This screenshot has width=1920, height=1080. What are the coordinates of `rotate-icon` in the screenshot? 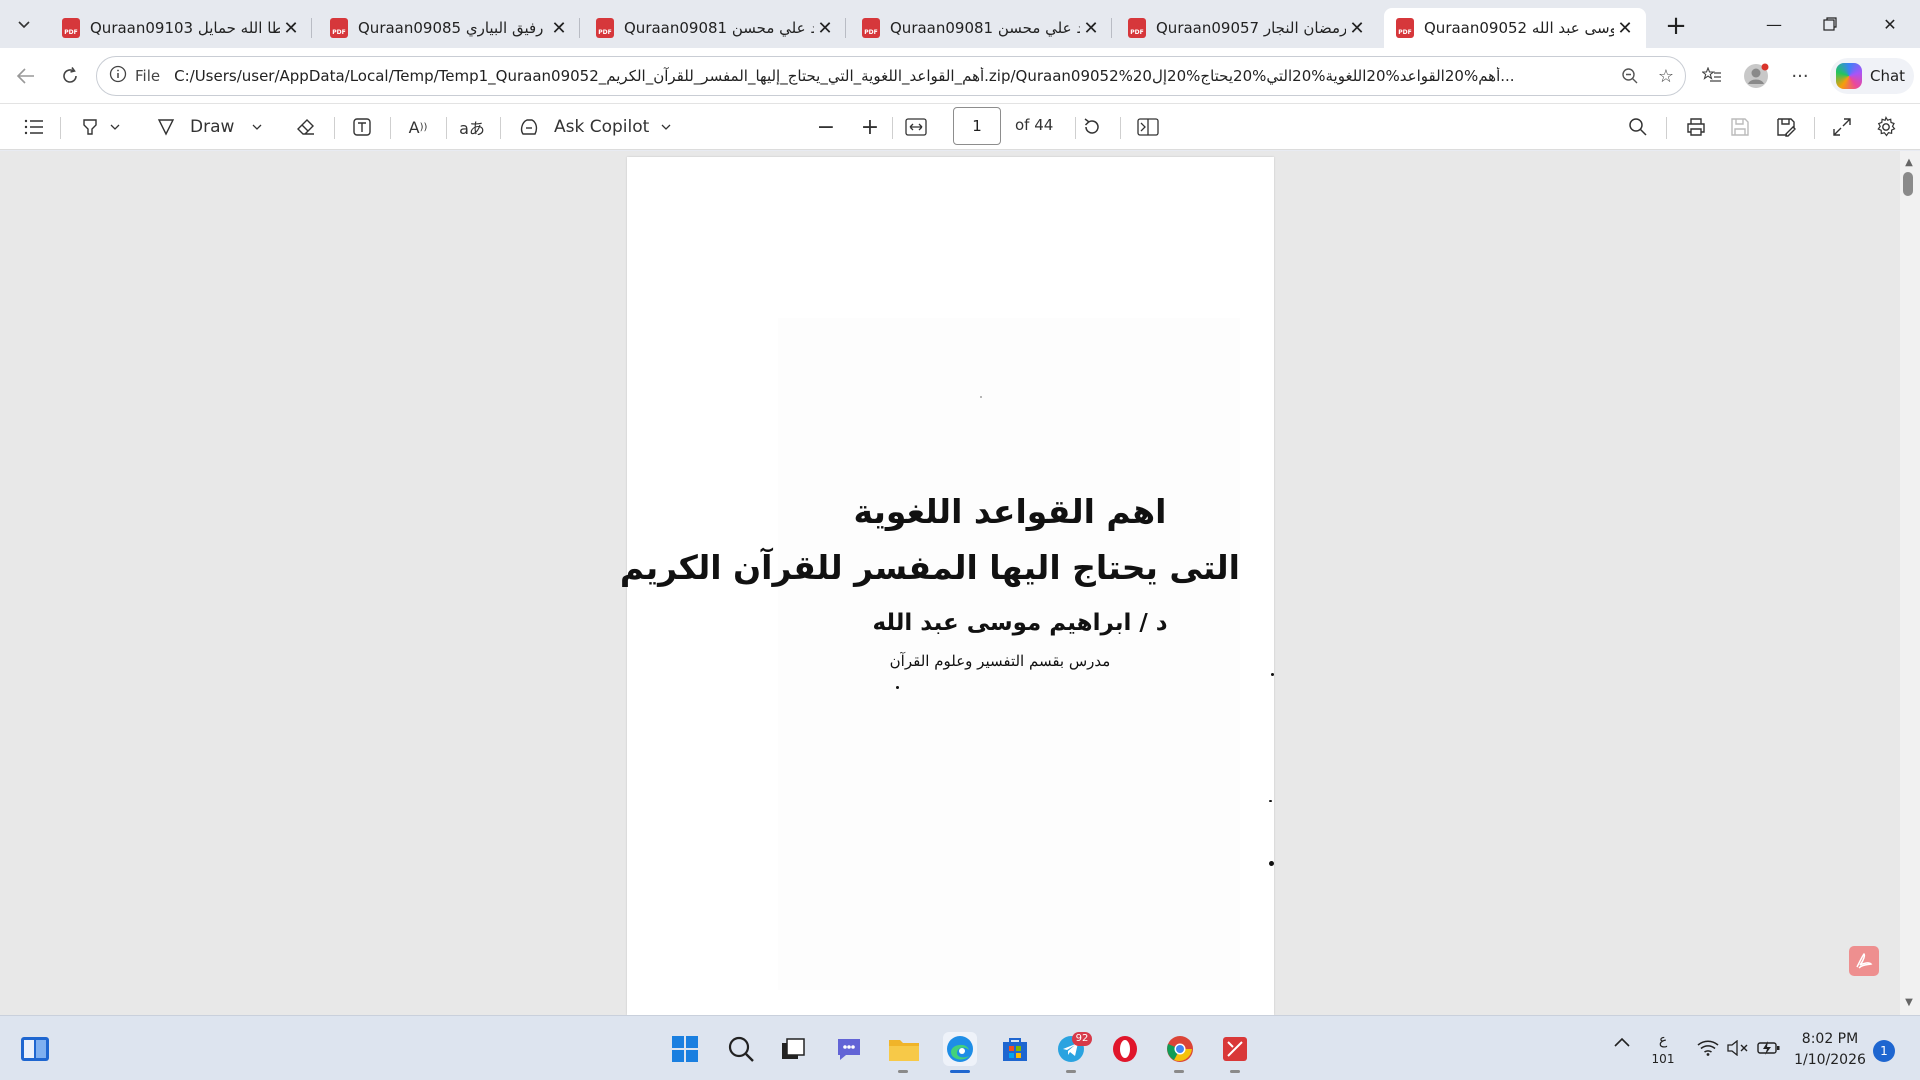 It's located at (1092, 127).